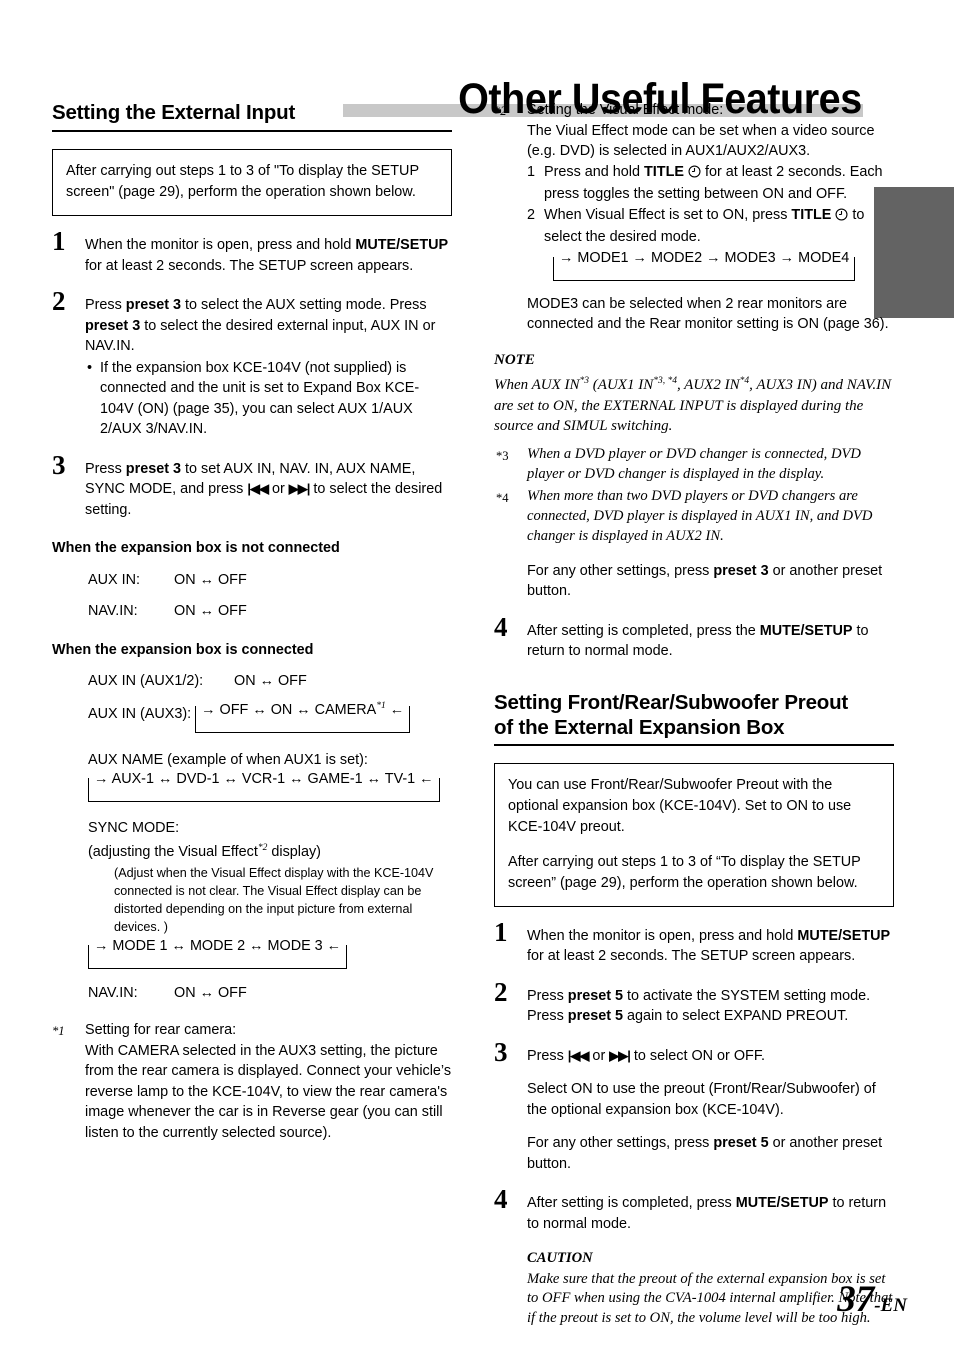 The image size is (954, 1346). What do you see at coordinates (736, 1016) in the screenshot?
I see `preout-step-2-text-c: again to select EXPAND PREOUT.` at bounding box center [736, 1016].